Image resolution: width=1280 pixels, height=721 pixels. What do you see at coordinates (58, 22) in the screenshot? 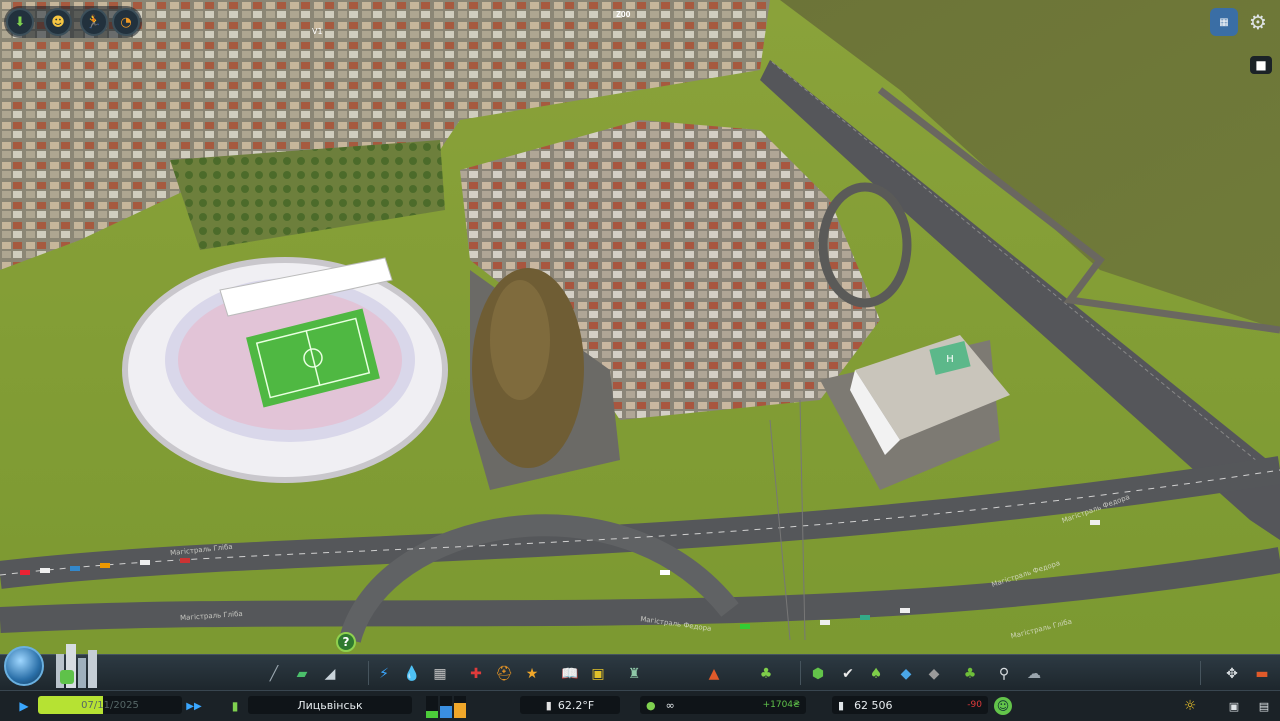
I see `citizen-info-icon: ☻` at bounding box center [58, 22].